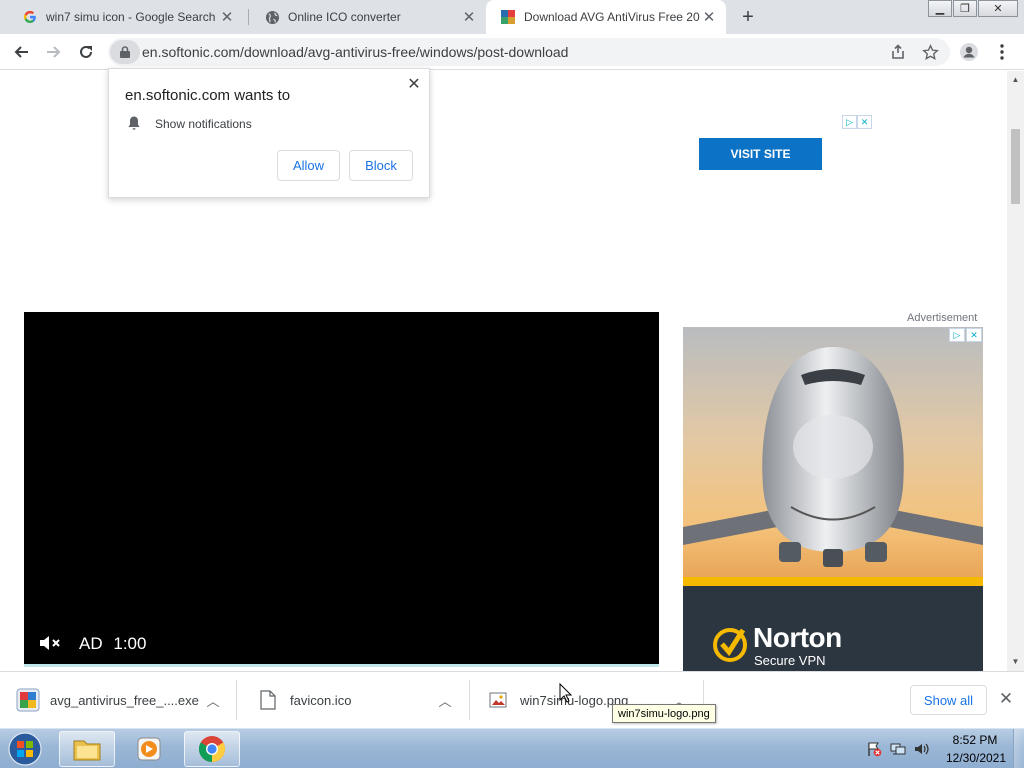 The width and height of the screenshot is (1024, 769). I want to click on media-player-icon, so click(149, 749).